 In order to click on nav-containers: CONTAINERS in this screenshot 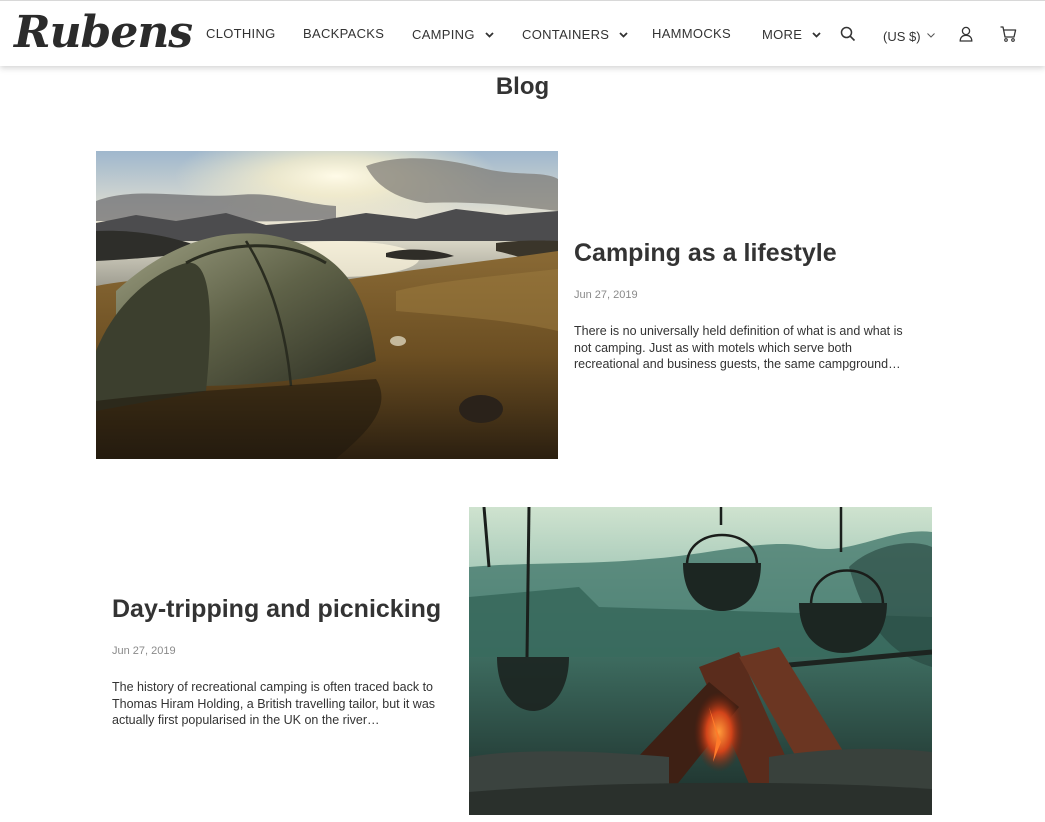, I will do `click(575, 34)`.